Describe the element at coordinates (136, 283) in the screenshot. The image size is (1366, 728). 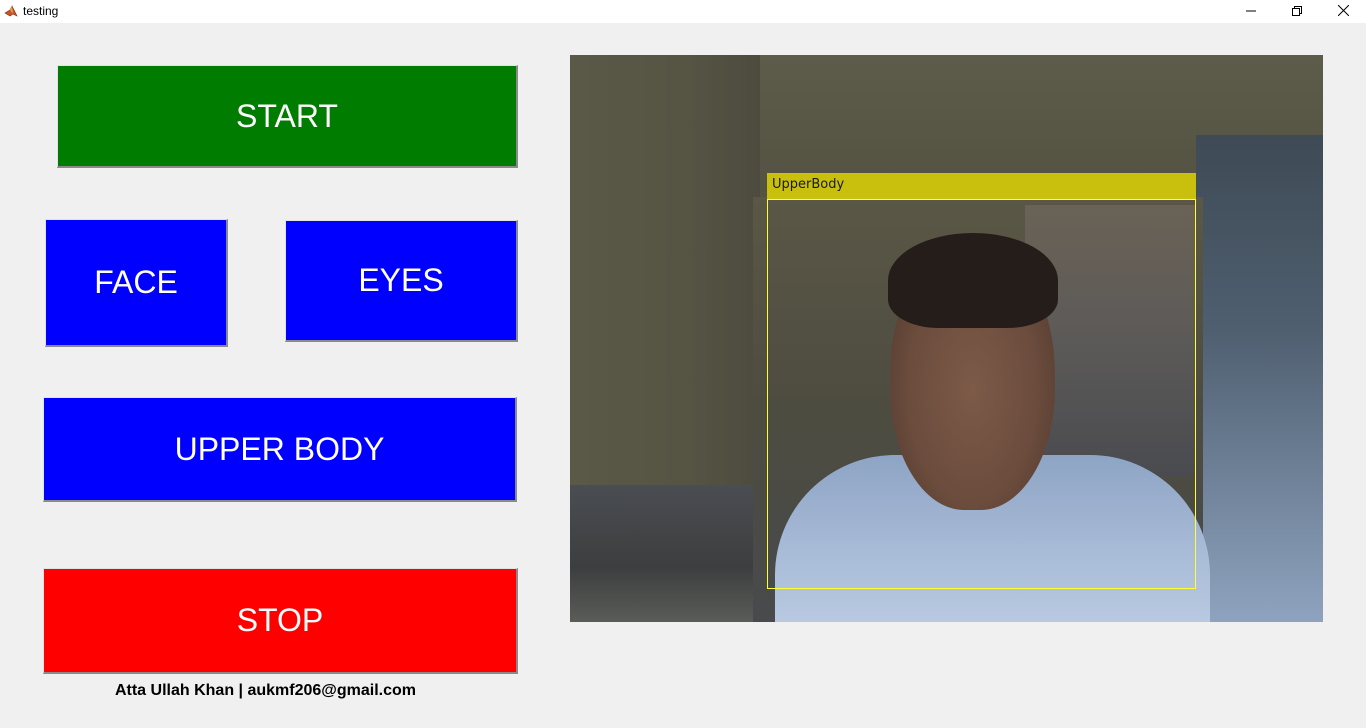
I see `face-button: FACE` at that location.